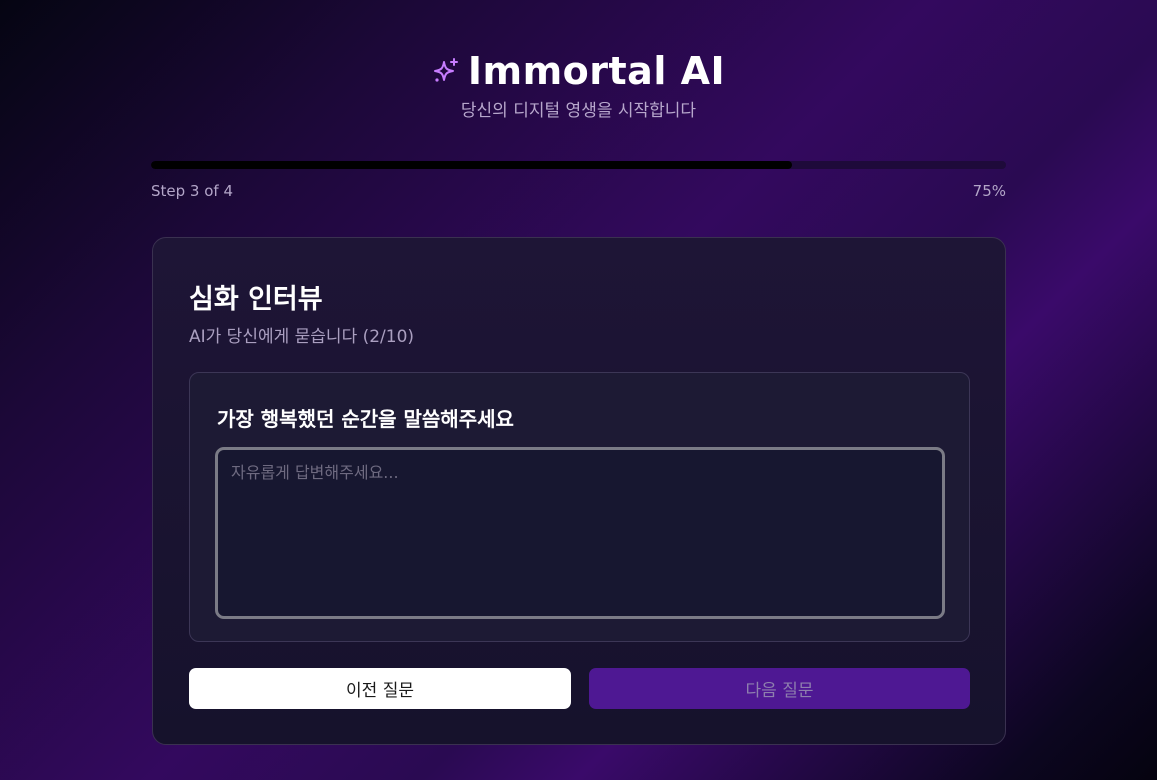 Image resolution: width=1157 pixels, height=780 pixels. What do you see at coordinates (192, 191) in the screenshot?
I see `step-indicator: Step 3 of 4` at bounding box center [192, 191].